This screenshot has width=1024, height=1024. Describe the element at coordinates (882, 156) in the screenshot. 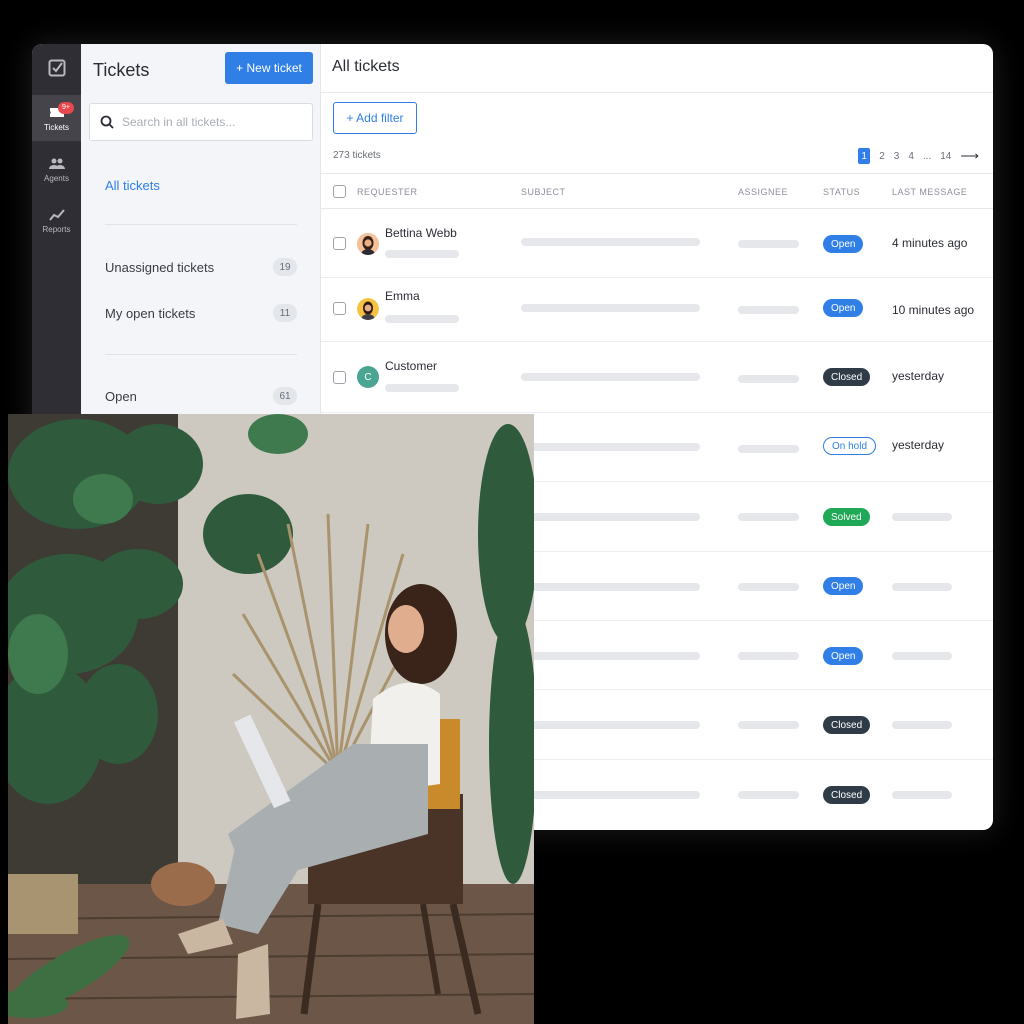

I see `page-link: 2` at that location.